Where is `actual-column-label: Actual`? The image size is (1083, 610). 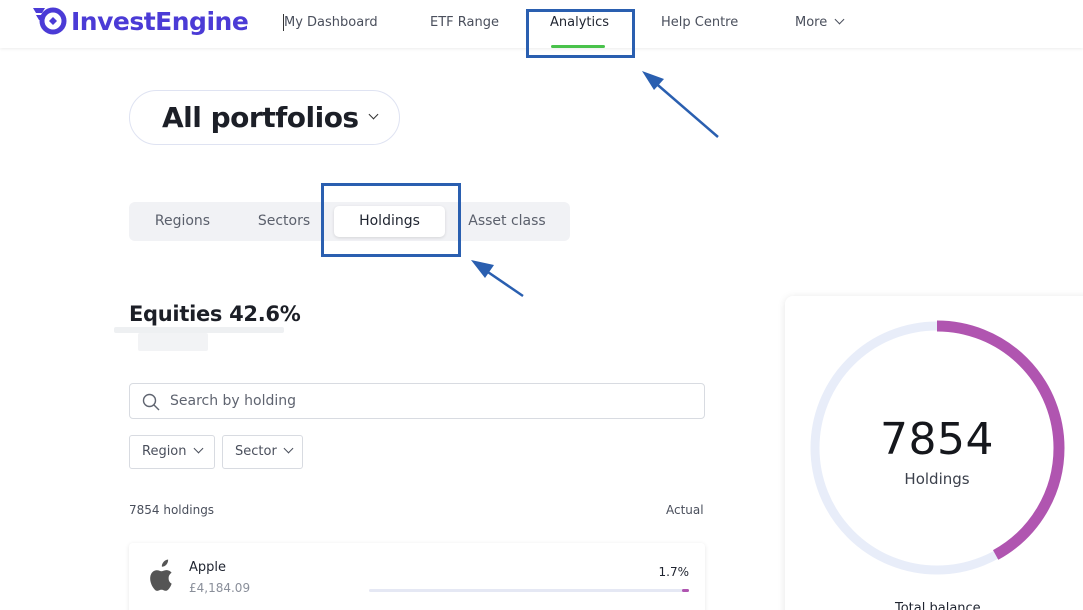 actual-column-label: Actual is located at coordinates (685, 510).